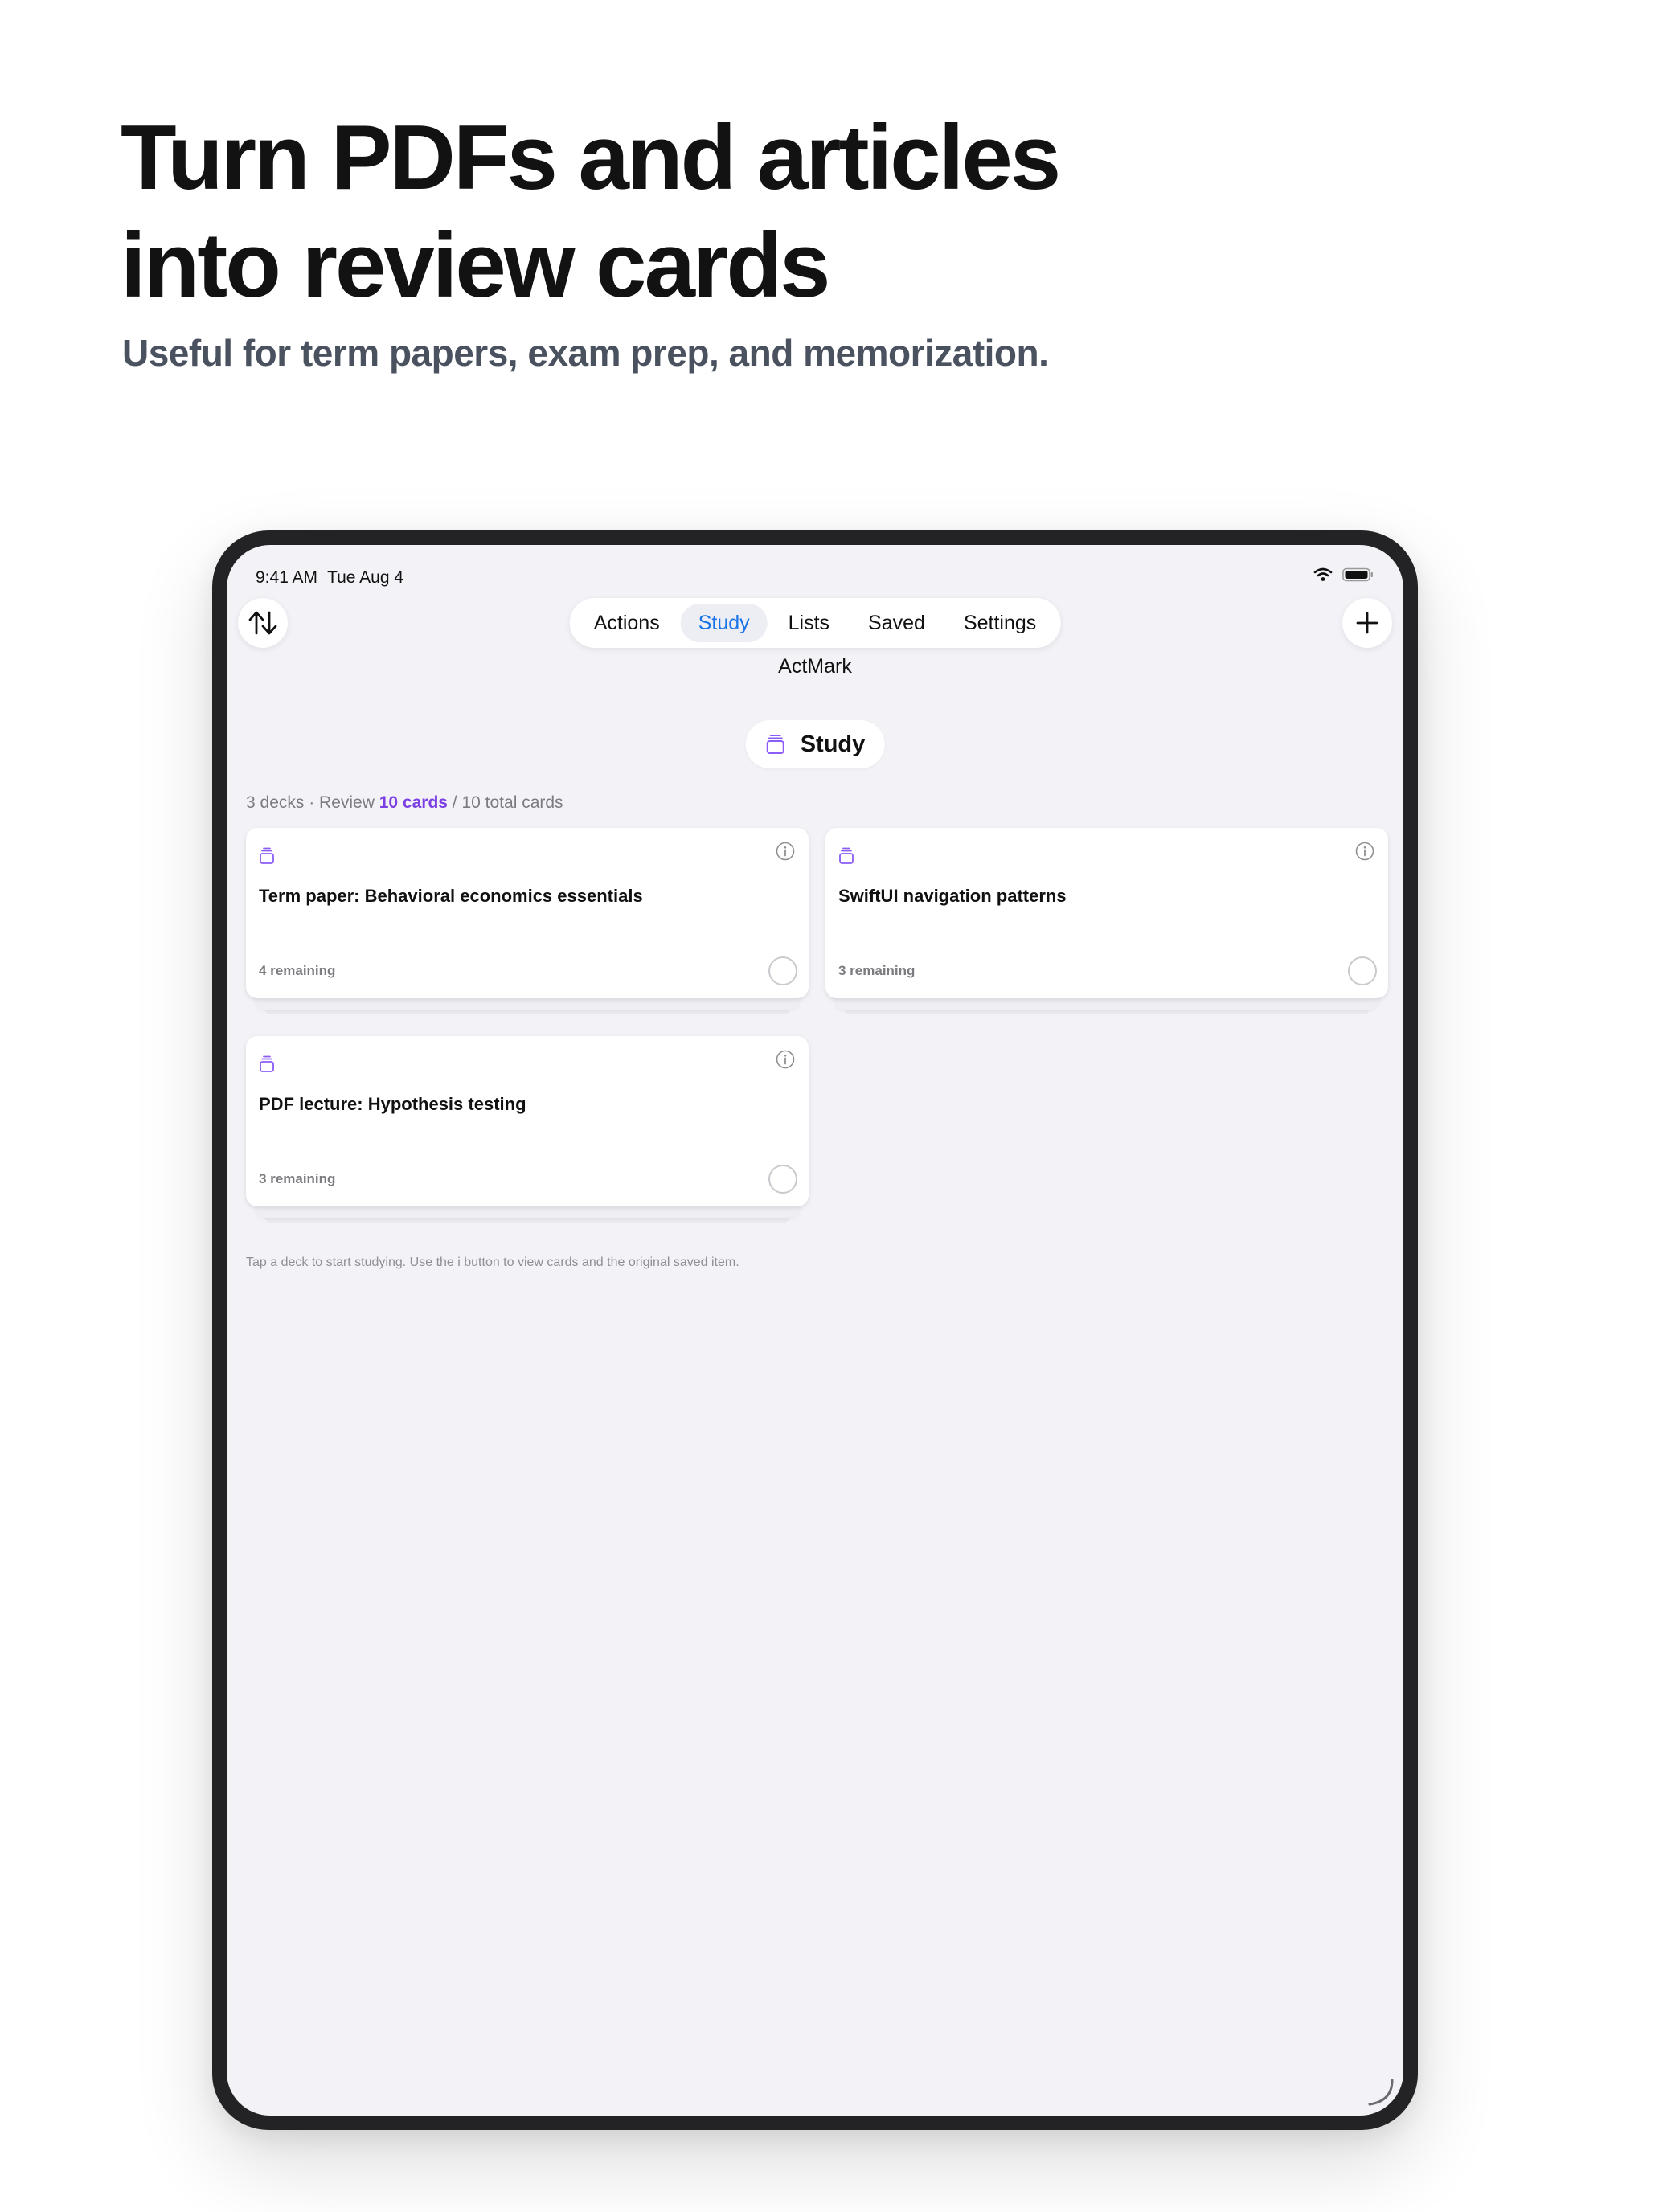 This screenshot has height=2212, width=1659. I want to click on tab-bar: Actions Study Lists Saved Settings, so click(815, 623).